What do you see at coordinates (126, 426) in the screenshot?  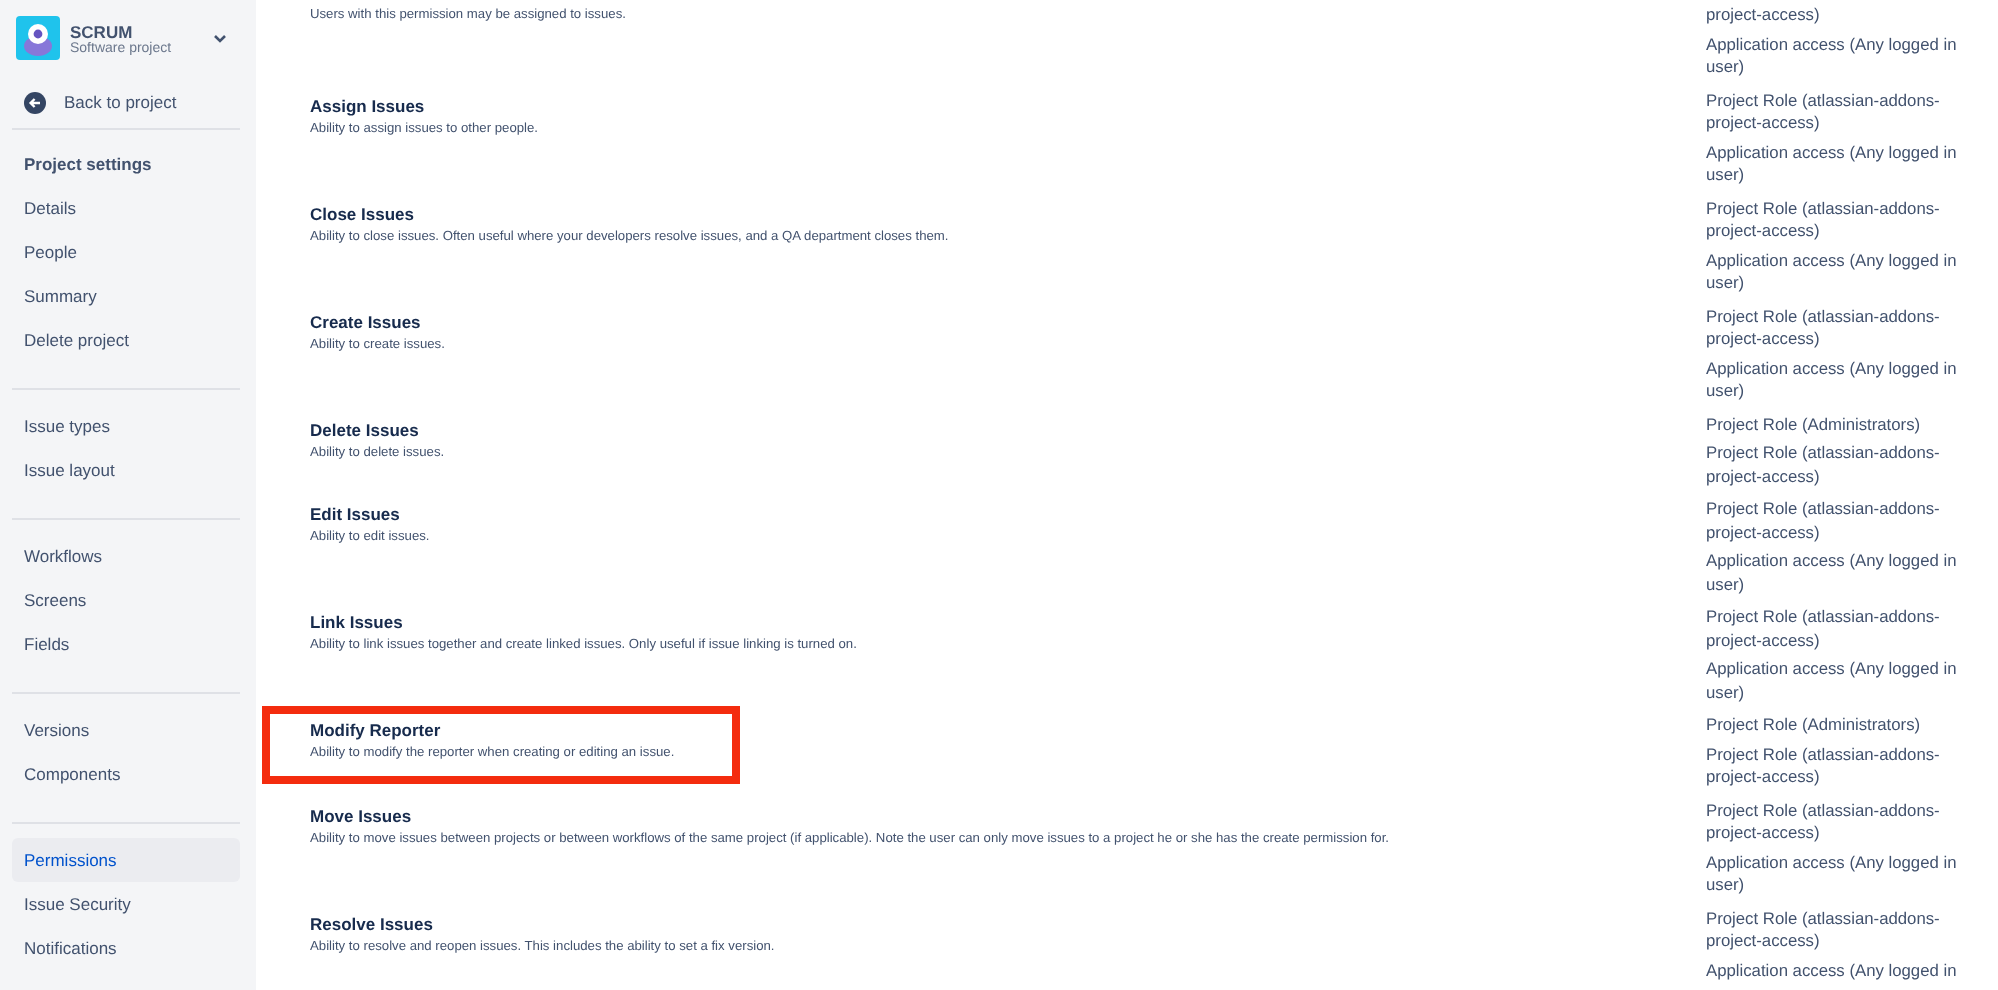 I see `nav-item: Issue types` at bounding box center [126, 426].